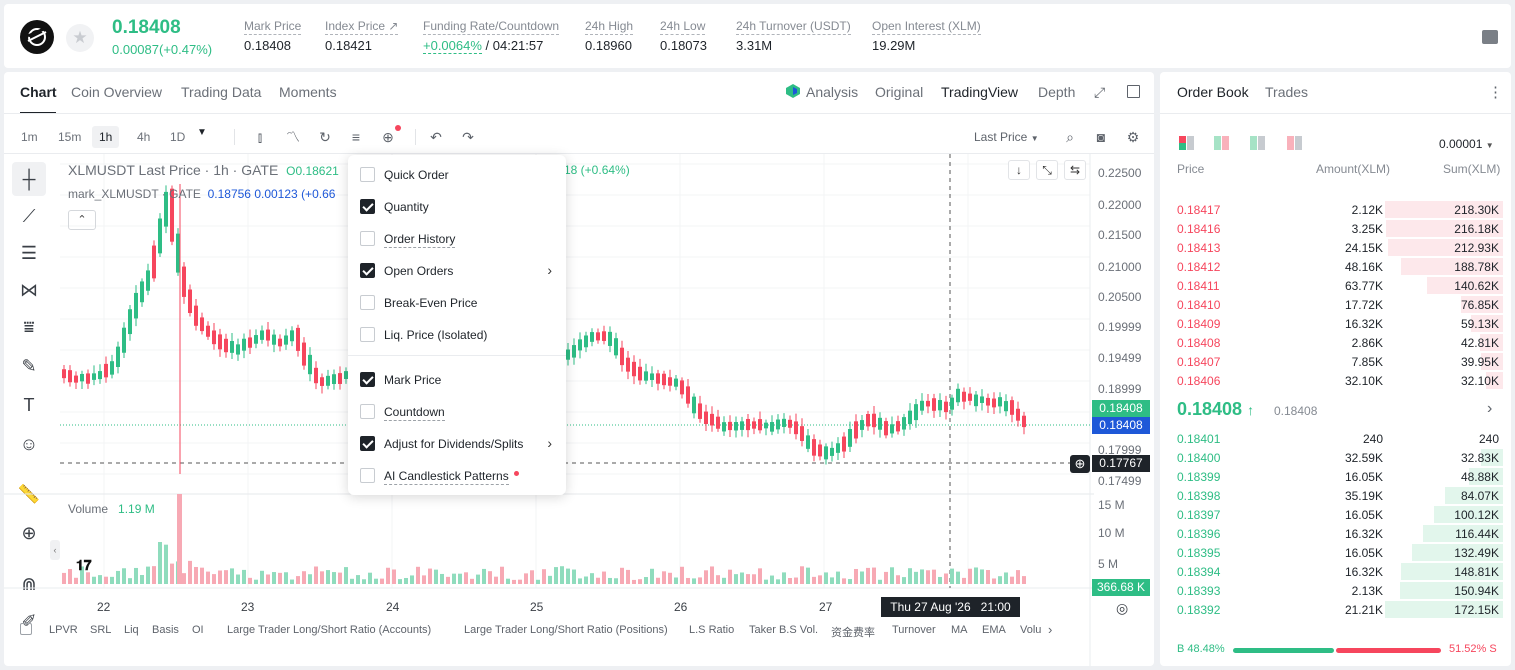 Image resolution: width=1515 pixels, height=670 pixels. Describe the element at coordinates (457, 411) in the screenshot. I see `menu-item-countdown: Countdown` at that location.